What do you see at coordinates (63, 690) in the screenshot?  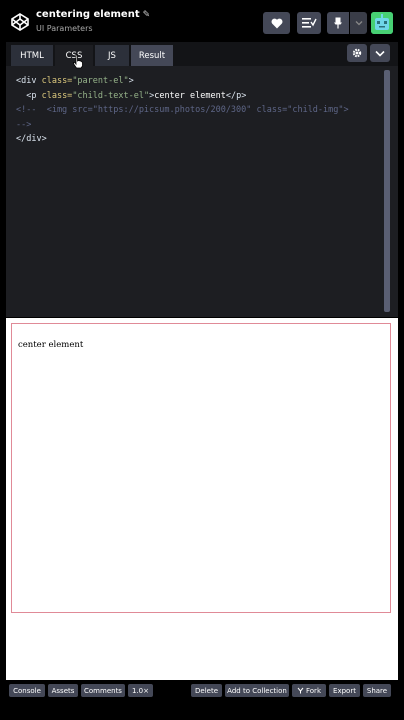 I see `assets-button: Assets` at bounding box center [63, 690].